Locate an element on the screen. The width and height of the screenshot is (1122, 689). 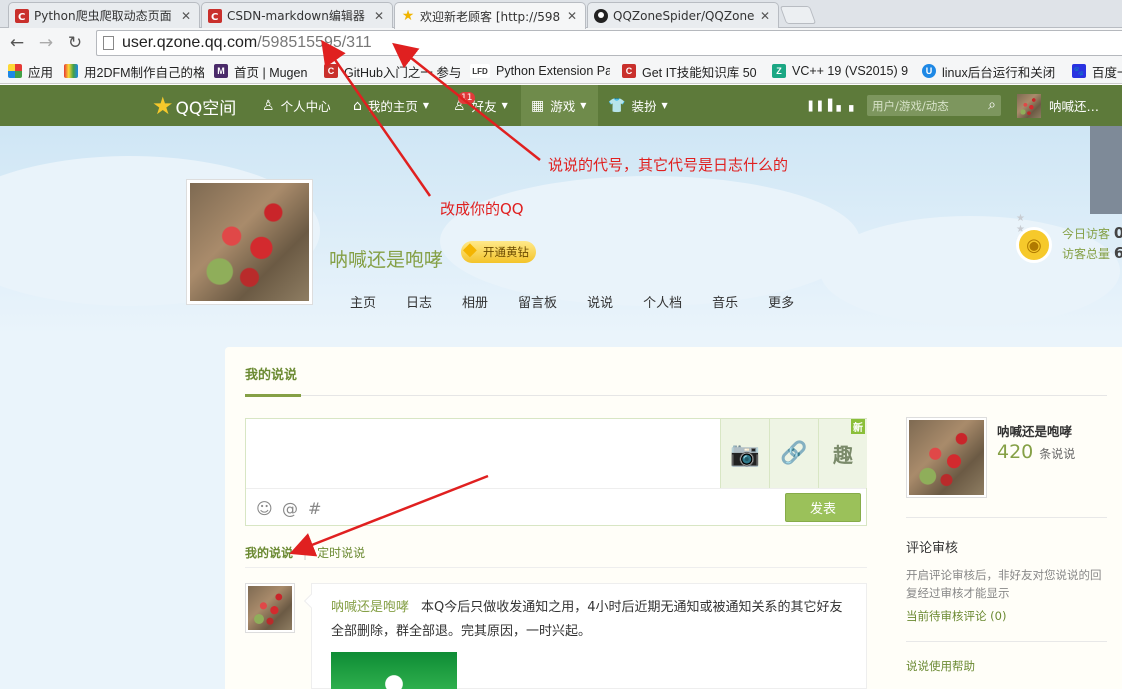
bookmark-label: GitHub入门之一 参与 is located at coordinates (402, 72).